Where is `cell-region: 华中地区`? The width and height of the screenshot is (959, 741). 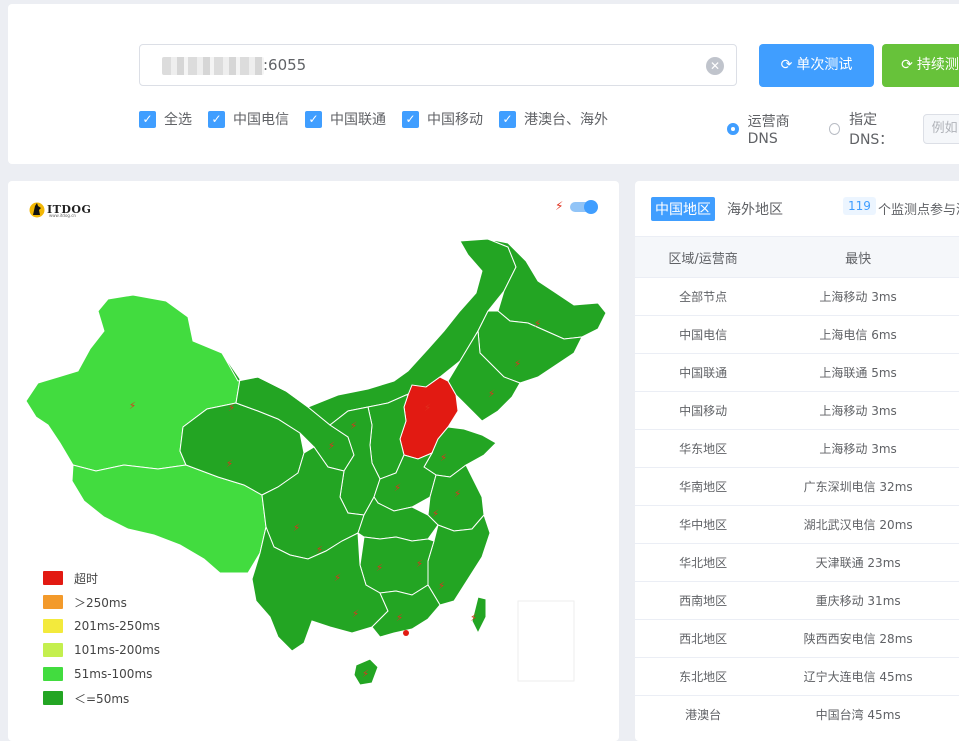
cell-region: 华中地区 is located at coordinates (703, 524).